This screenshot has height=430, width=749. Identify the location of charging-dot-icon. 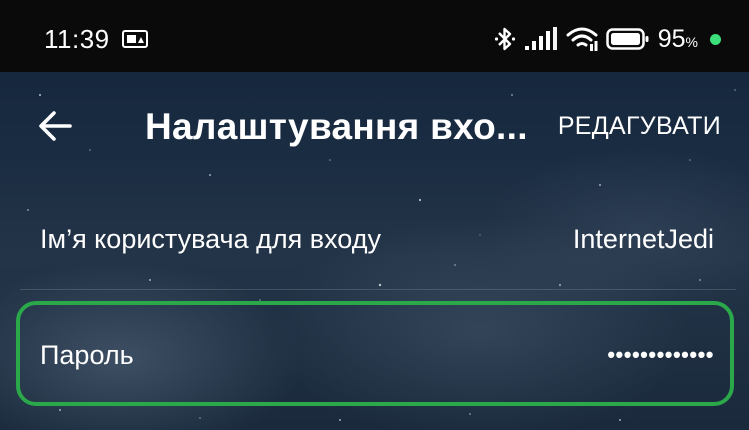
(715, 39).